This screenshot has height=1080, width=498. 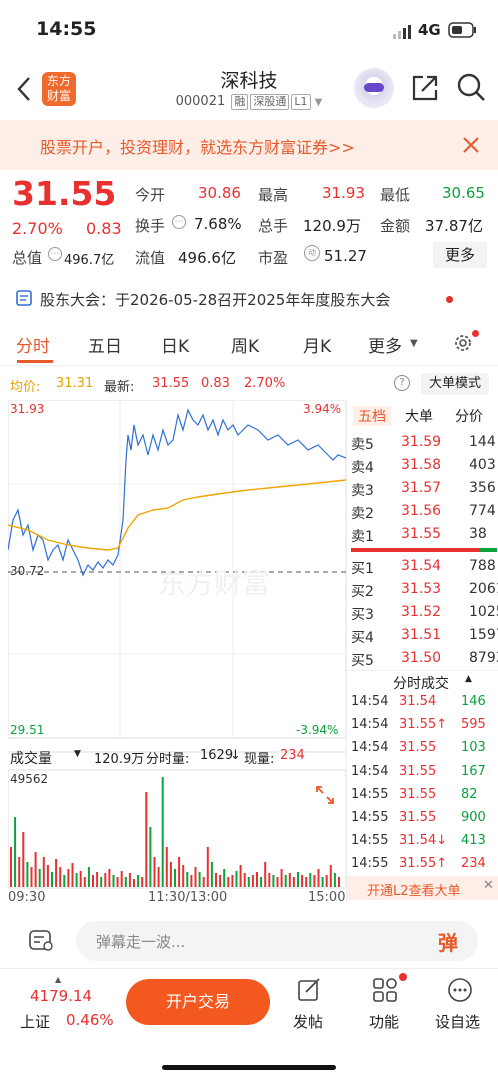 I want to click on big-order-mode-button: 大单模式, so click(x=455, y=384).